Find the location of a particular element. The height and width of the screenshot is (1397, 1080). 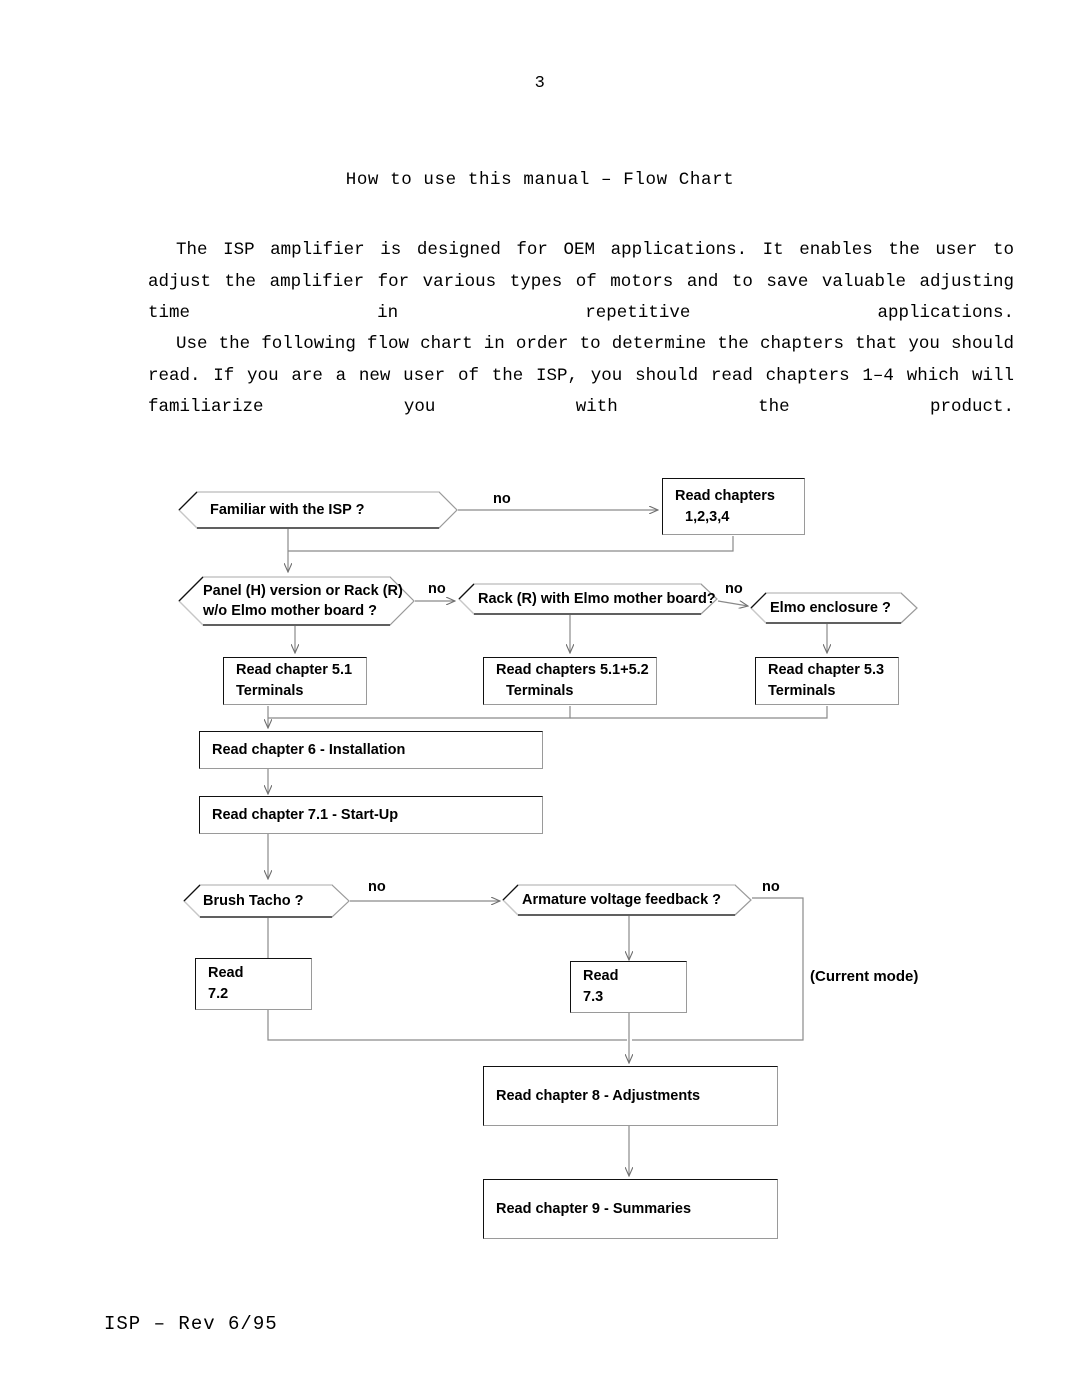

page-footer: ISP – Rev 6/95 is located at coordinates (191, 1324).